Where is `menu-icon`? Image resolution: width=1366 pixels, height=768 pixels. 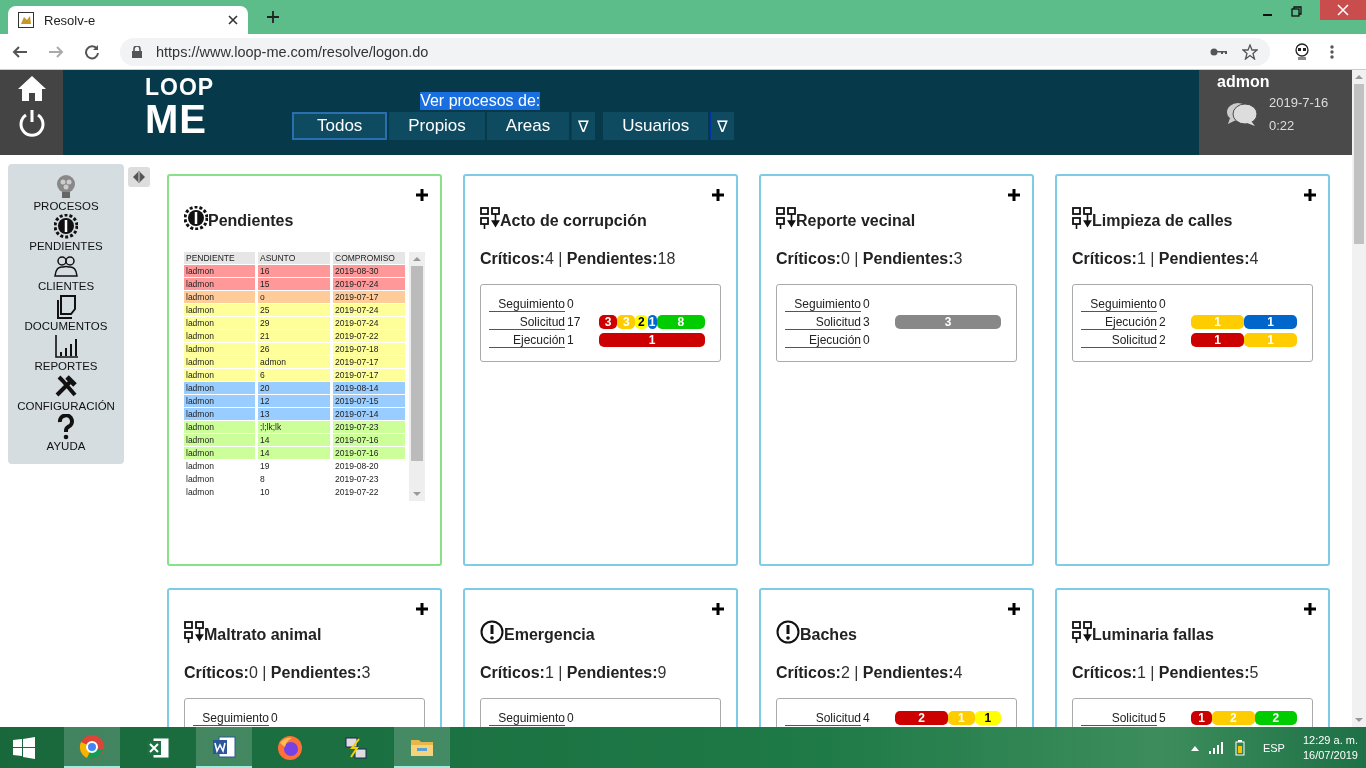 menu-icon is located at coordinates (1332, 51).